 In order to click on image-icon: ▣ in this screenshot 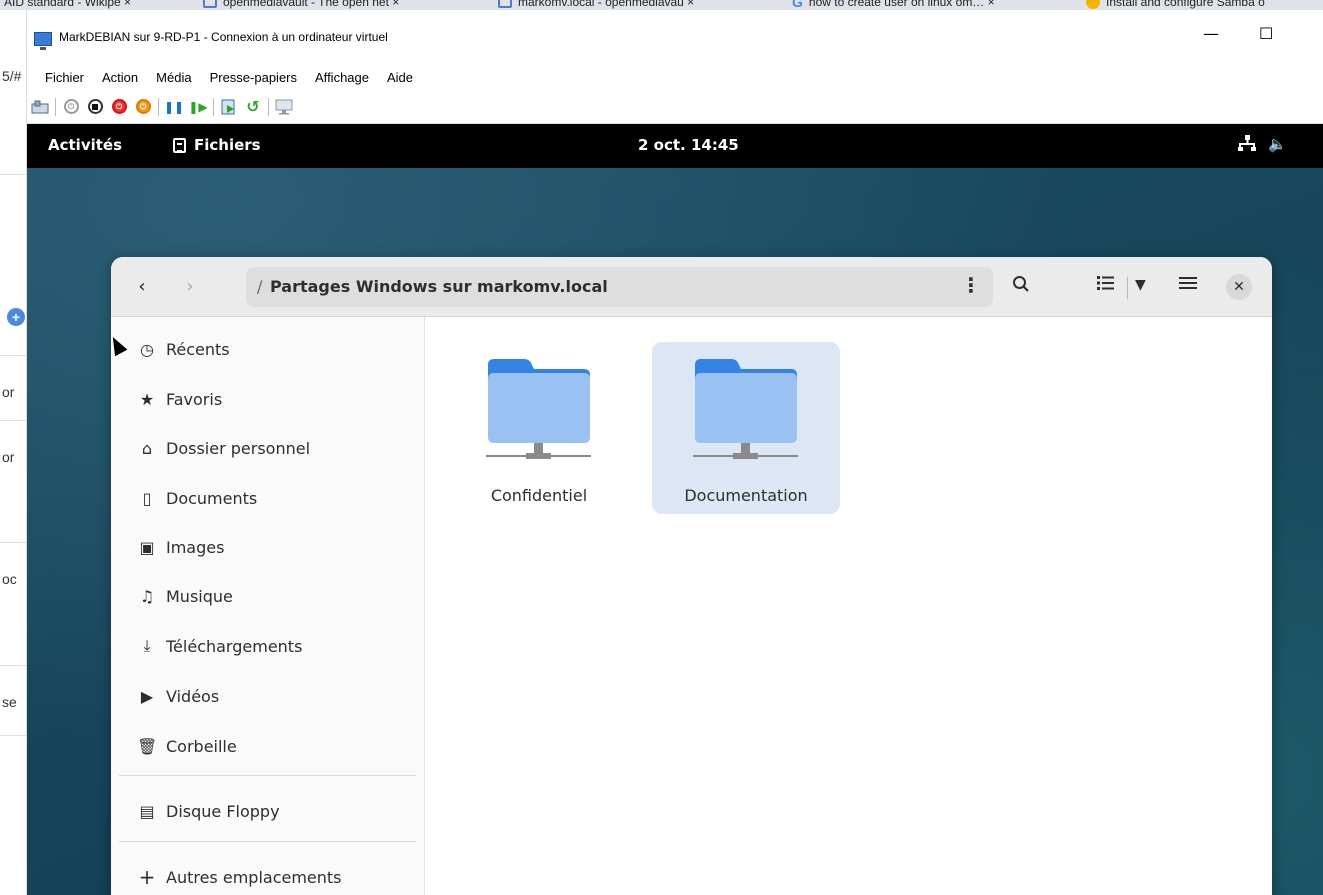, I will do `click(147, 547)`.